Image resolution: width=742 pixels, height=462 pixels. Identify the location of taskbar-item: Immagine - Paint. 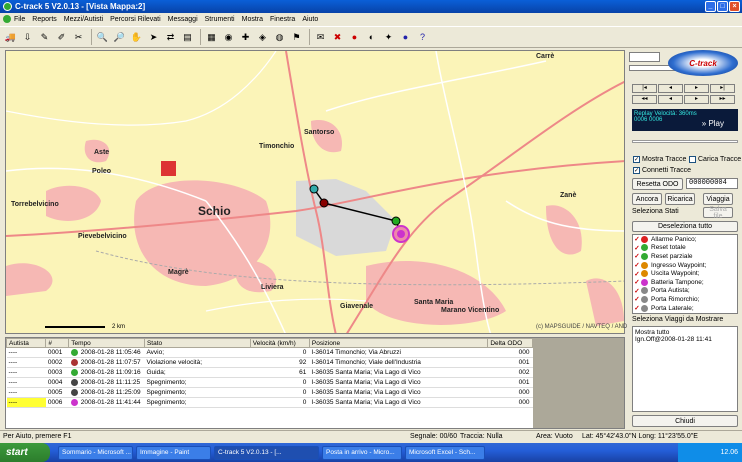
(173, 452).